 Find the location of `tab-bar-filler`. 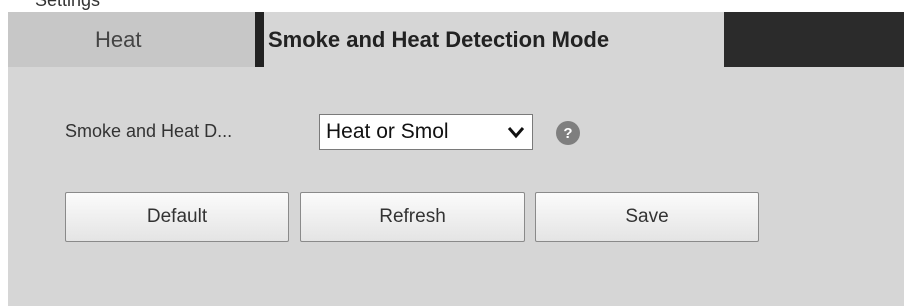

tab-bar-filler is located at coordinates (814, 39).